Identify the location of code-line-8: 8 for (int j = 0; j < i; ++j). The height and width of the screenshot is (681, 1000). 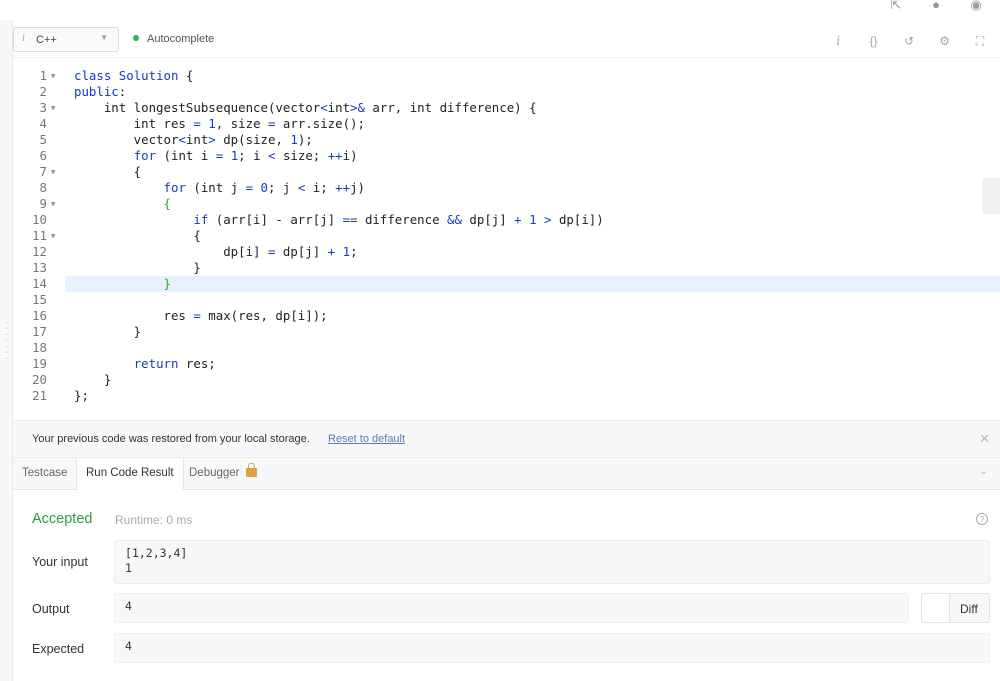
(506, 188).